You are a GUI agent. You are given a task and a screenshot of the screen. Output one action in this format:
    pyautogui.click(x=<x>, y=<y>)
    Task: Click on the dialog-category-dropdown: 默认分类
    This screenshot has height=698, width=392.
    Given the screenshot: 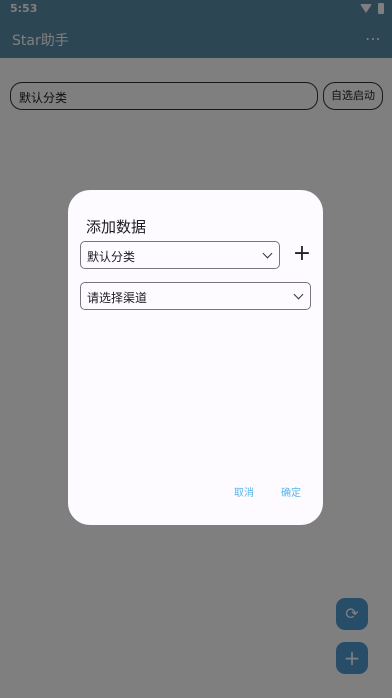 What is the action you would take?
    pyautogui.click(x=180, y=255)
    